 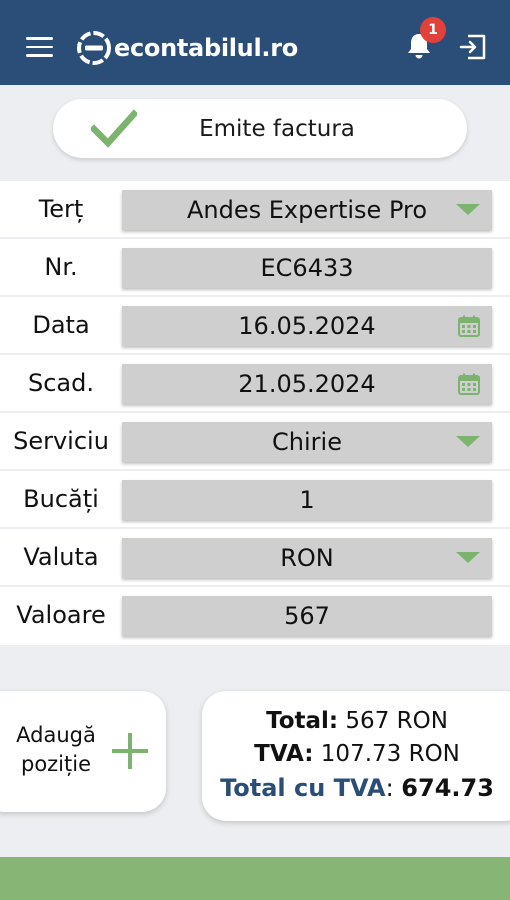 I want to click on row-tert: Terț Andes Expertise Pro, so click(x=255, y=210).